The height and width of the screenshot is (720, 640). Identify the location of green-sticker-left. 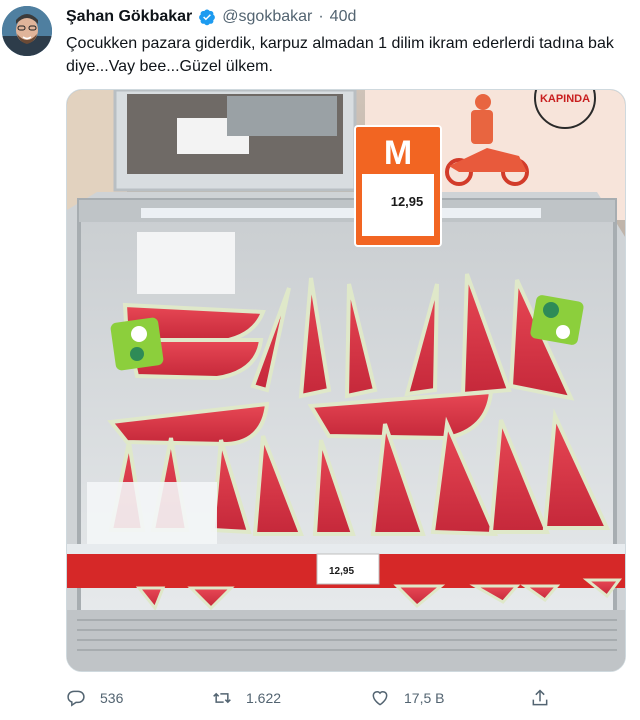
(137, 344).